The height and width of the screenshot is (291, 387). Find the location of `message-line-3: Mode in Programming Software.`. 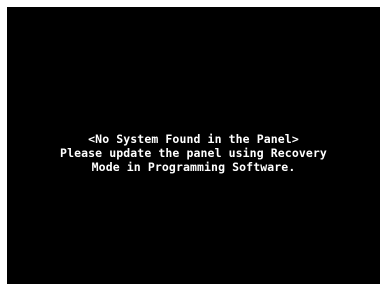

message-line-3: Mode in Programming Software. is located at coordinates (193, 167).